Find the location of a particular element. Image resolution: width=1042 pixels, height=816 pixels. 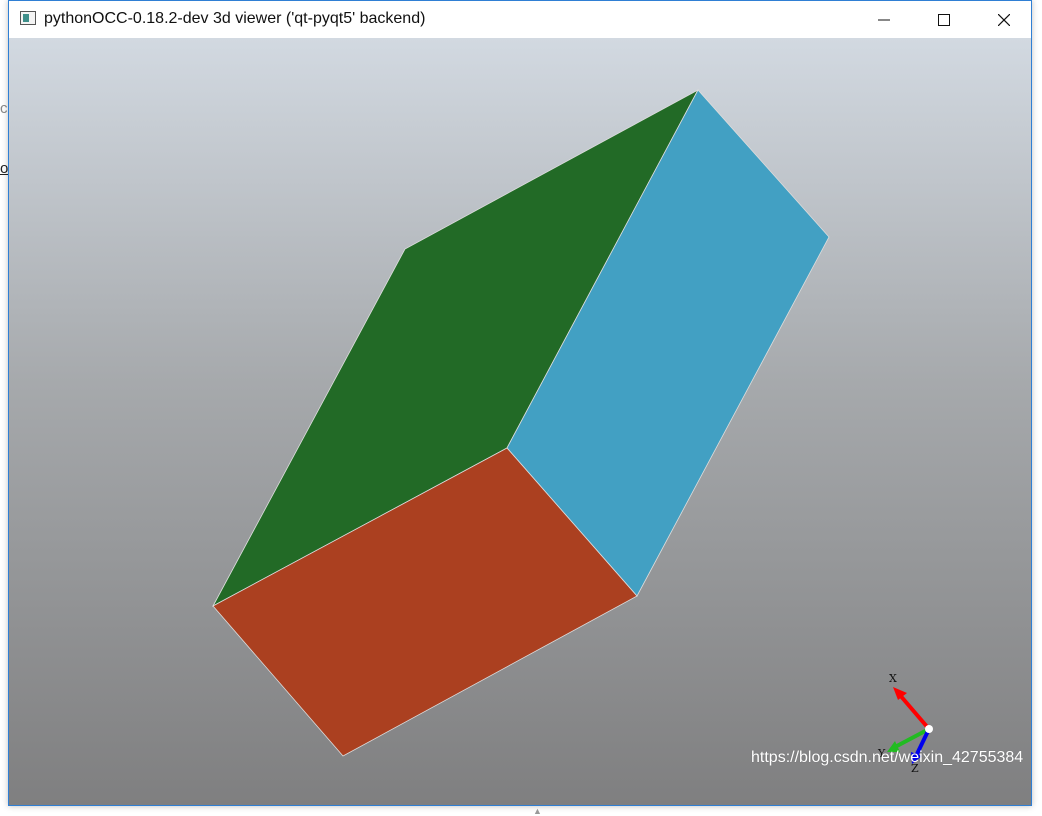

minimize-icon is located at coordinates (884, 19).